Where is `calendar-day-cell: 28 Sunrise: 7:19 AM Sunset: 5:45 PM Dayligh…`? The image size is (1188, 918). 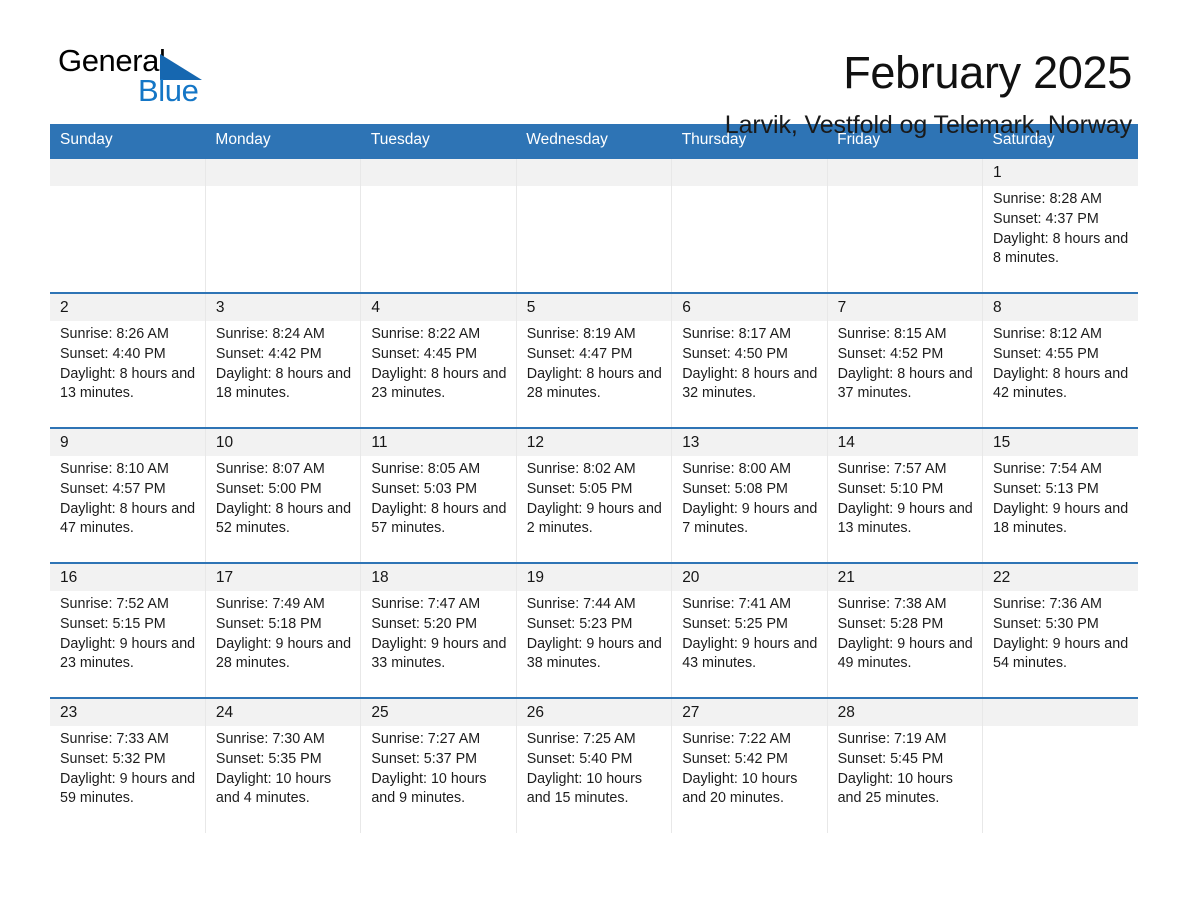 calendar-day-cell: 28 Sunrise: 7:19 AM Sunset: 5:45 PM Dayligh… is located at coordinates (905, 765).